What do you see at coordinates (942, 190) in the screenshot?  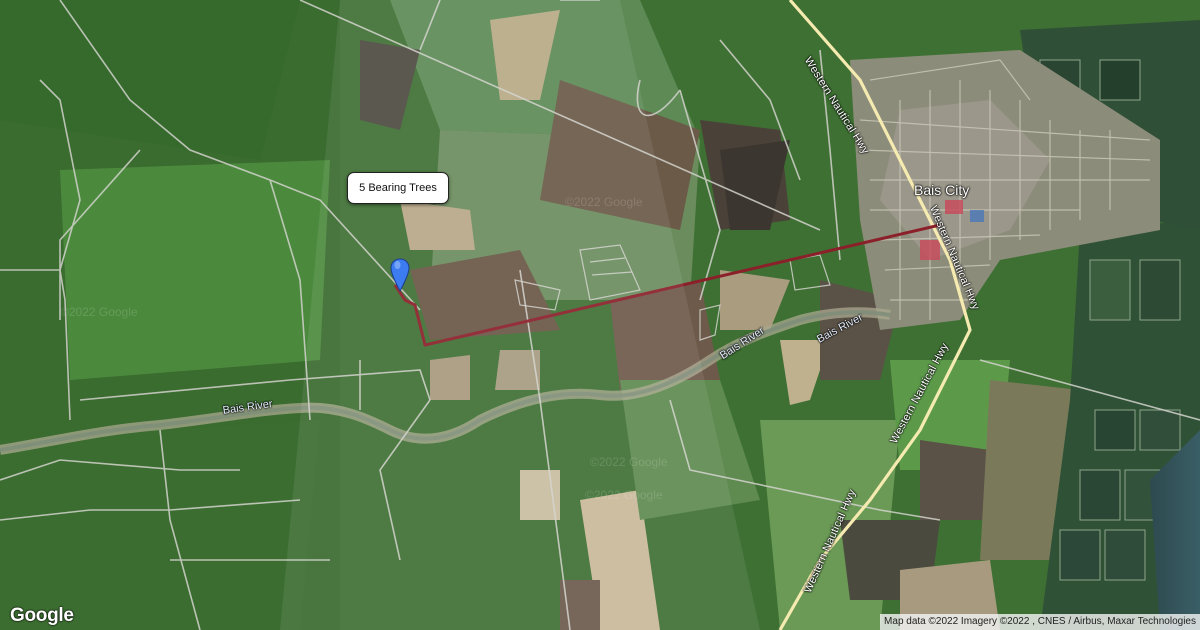 I see `city-label: Bais City` at bounding box center [942, 190].